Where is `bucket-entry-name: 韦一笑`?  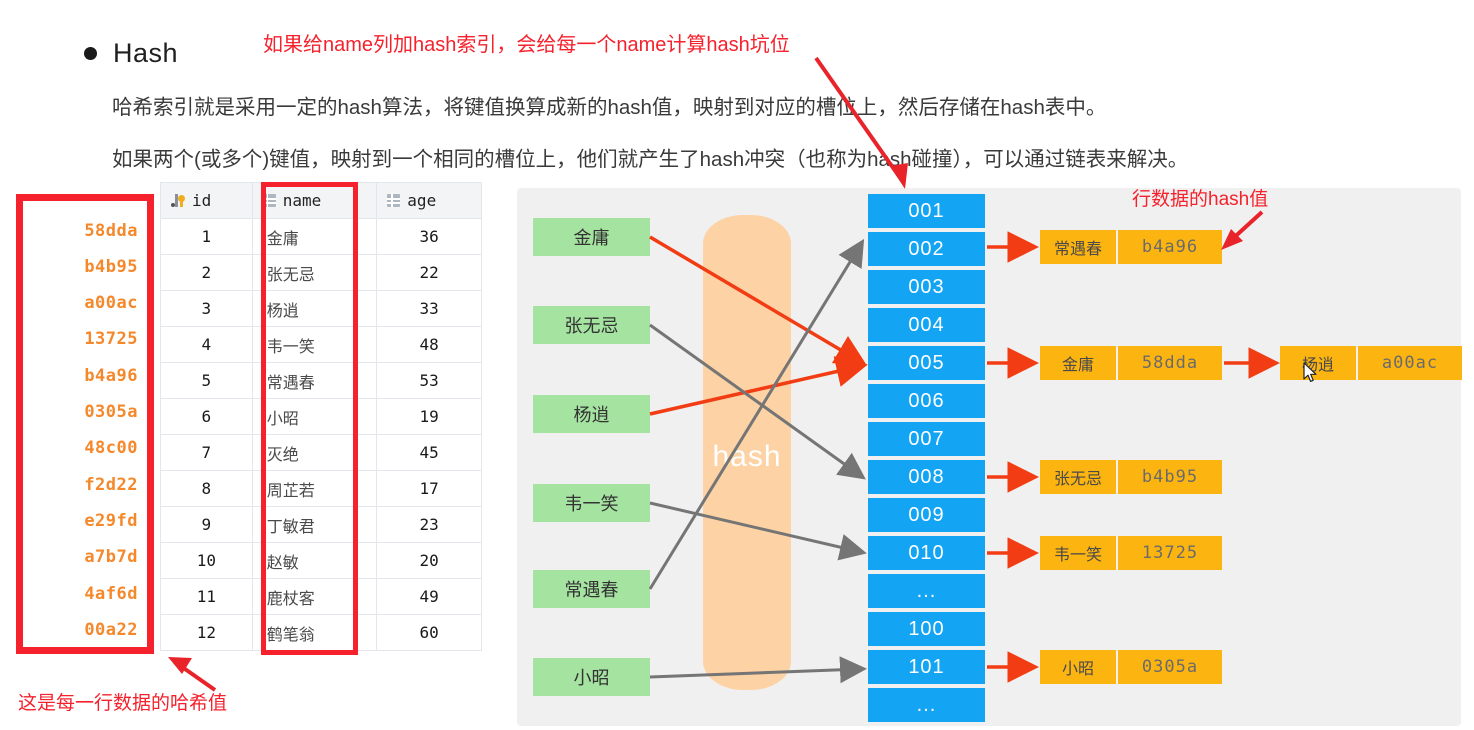 bucket-entry-name: 韦一笑 is located at coordinates (1079, 553).